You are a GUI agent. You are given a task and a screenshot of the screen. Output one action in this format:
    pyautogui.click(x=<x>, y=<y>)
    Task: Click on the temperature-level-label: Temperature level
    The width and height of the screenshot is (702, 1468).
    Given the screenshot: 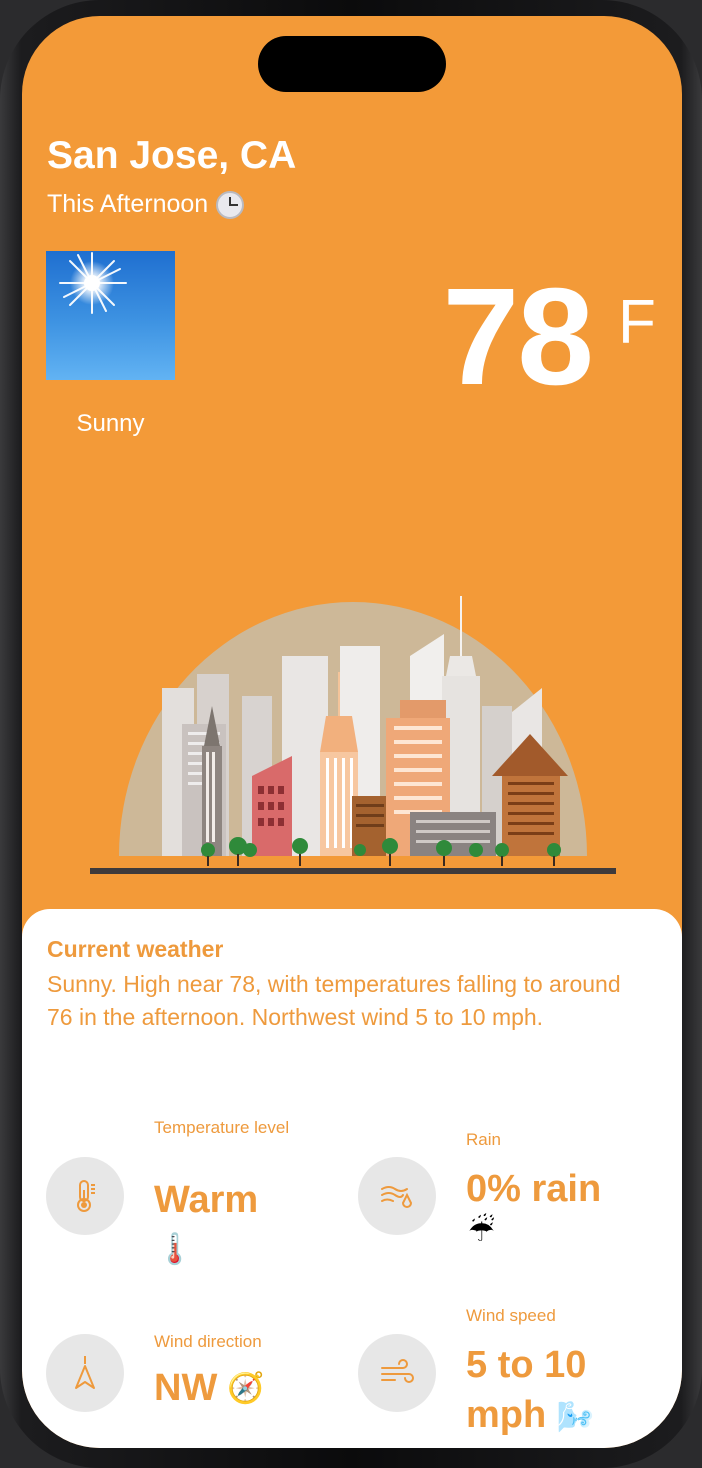 What is the action you would take?
    pyautogui.click(x=222, y=1127)
    